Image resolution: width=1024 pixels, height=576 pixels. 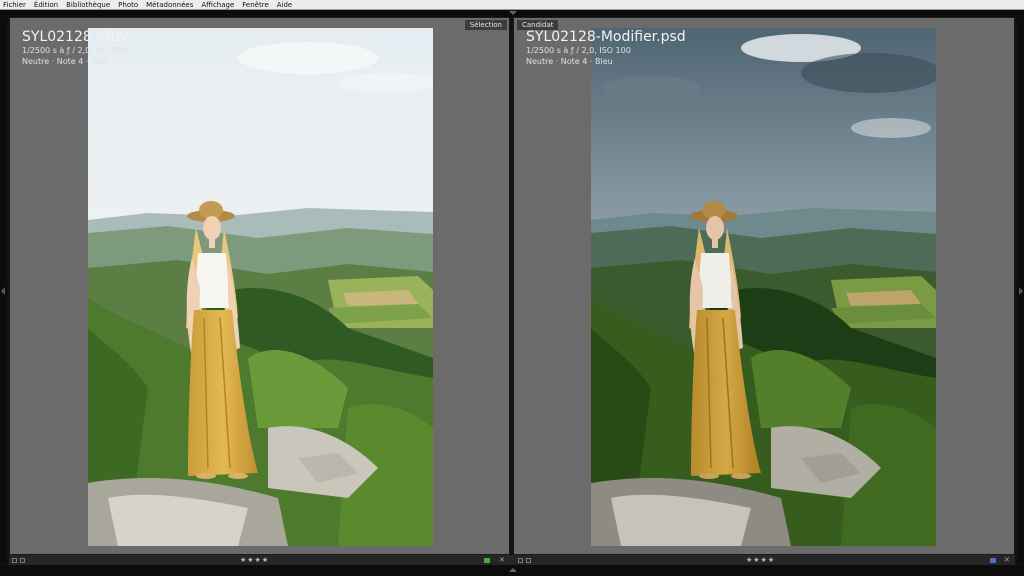 I want to click on menu-fenetre: Fenêtre, so click(x=255, y=5).